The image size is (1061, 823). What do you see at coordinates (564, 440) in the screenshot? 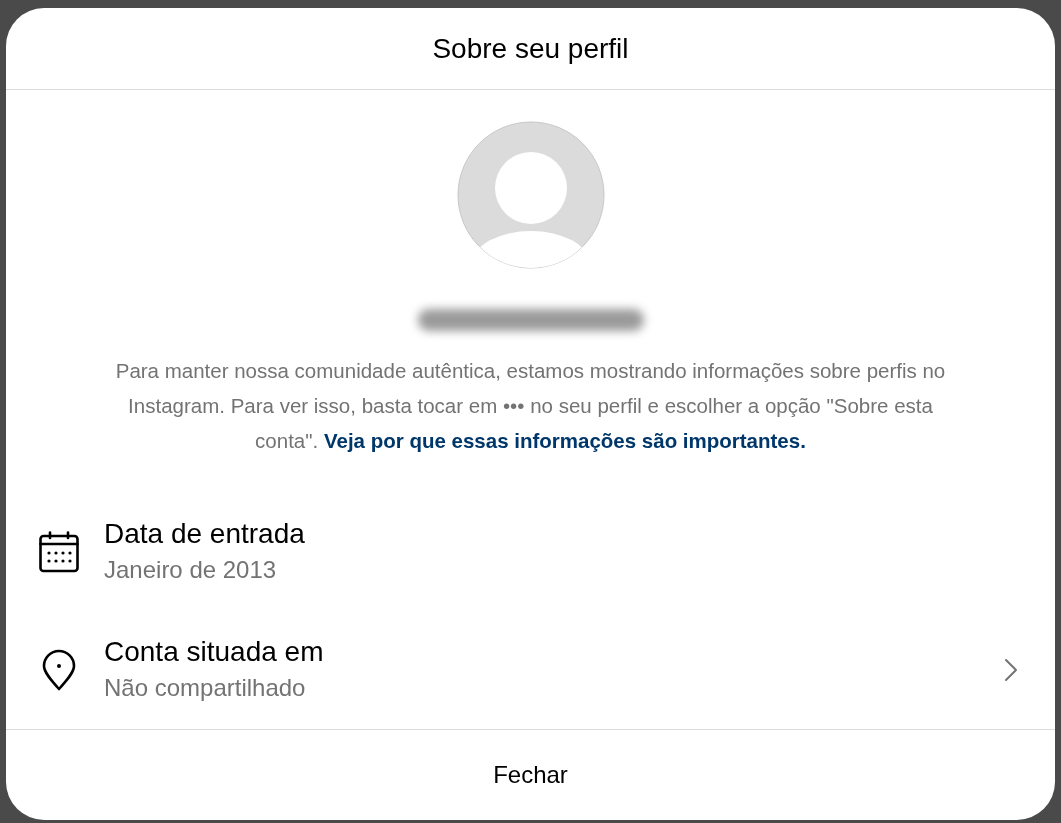
I see `learn-more-link: Veja por que essas informações são importantes.` at bounding box center [564, 440].